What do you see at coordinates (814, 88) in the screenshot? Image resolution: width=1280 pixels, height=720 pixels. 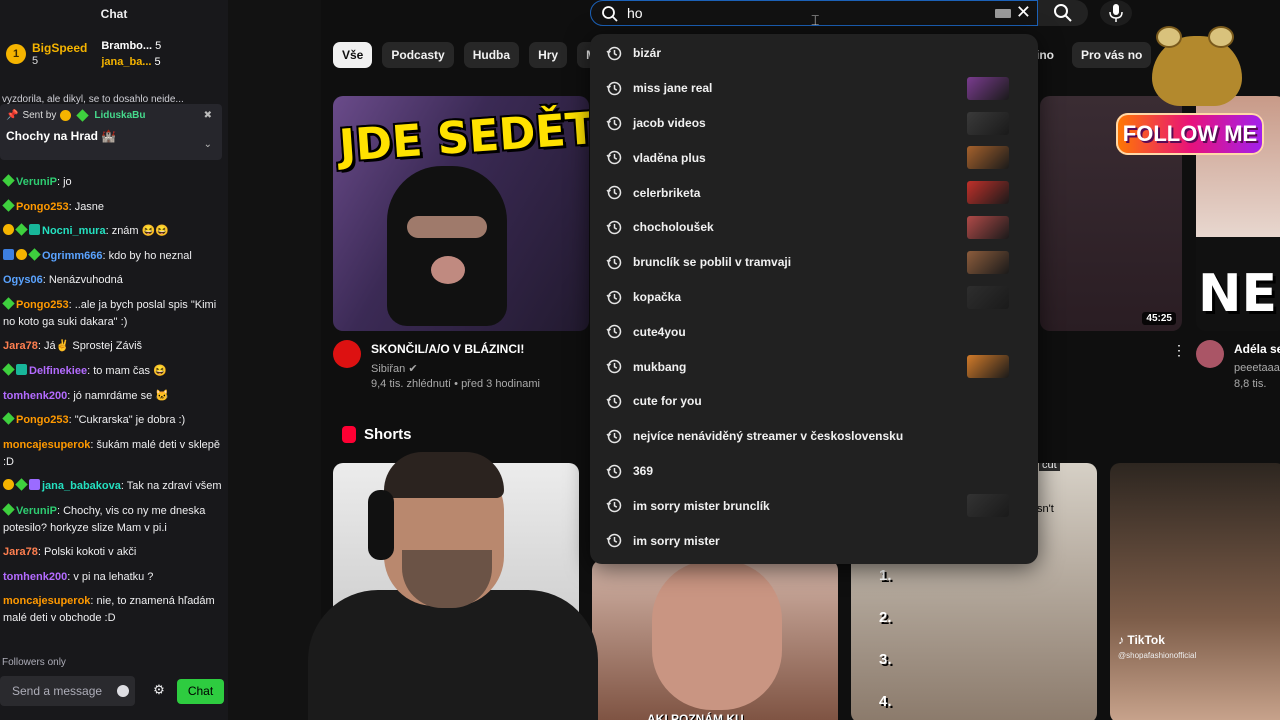 I see `suggestion-item: miss jane real` at bounding box center [814, 88].